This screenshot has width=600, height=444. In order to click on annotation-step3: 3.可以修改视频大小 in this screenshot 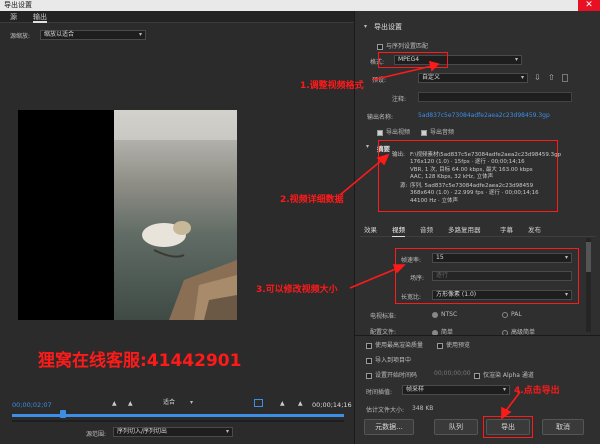, I will do `click(297, 290)`.